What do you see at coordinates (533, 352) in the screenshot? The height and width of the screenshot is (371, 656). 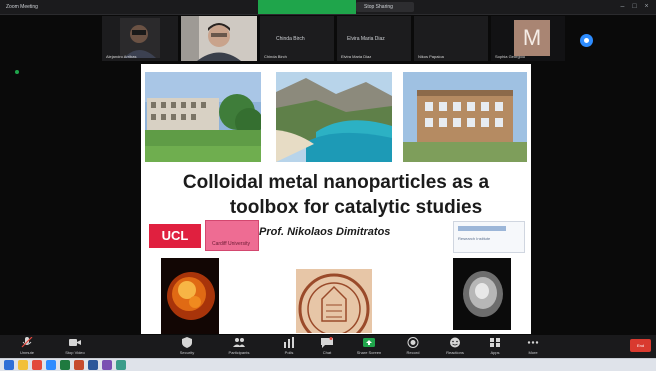 I see `more-label: More` at bounding box center [533, 352].